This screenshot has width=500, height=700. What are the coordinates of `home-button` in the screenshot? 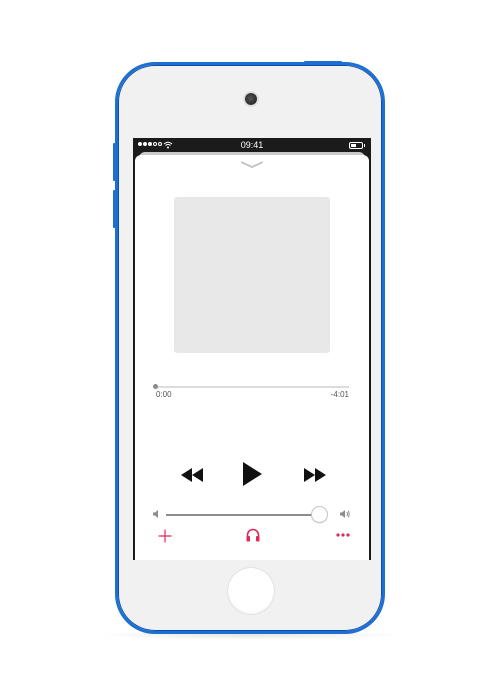 It's located at (251, 591).